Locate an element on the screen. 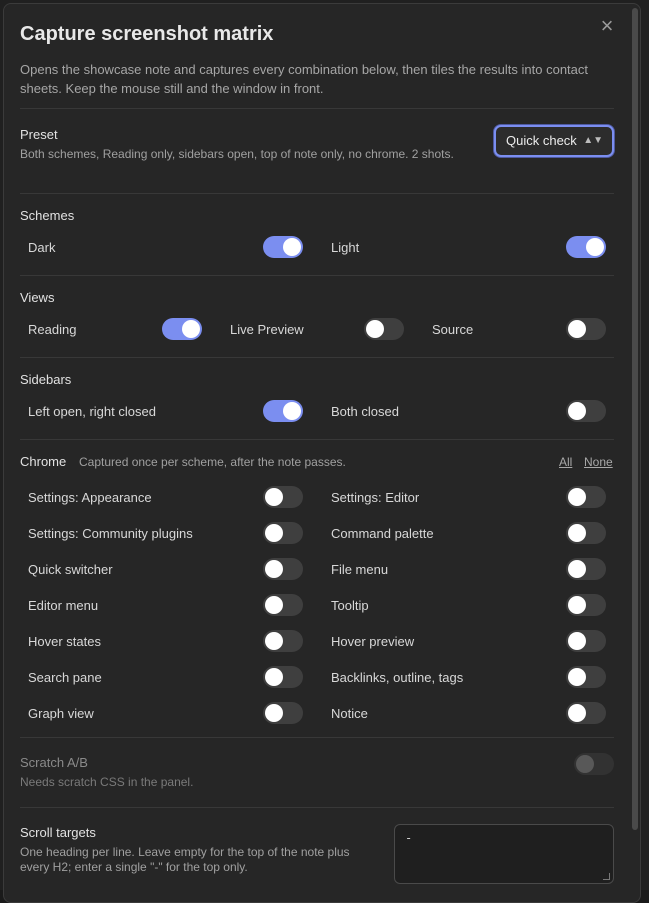 Image resolution: width=649 pixels, height=903 pixels. scratch-title: Scratch A/B is located at coordinates (54, 762).